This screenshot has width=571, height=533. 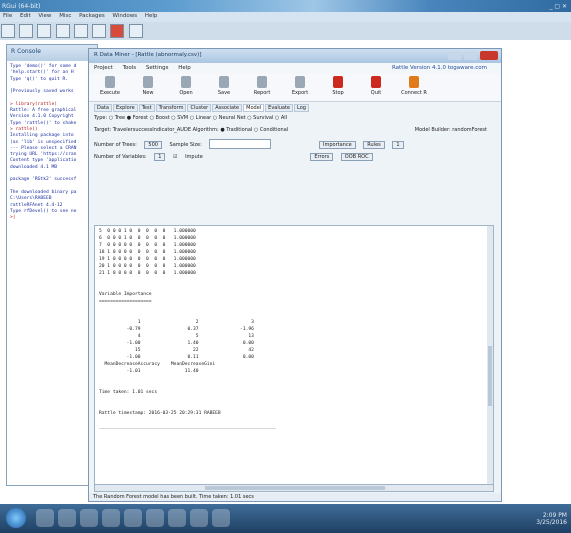 What do you see at coordinates (254, 108) in the screenshot?
I see `tab-model: Model` at bounding box center [254, 108].